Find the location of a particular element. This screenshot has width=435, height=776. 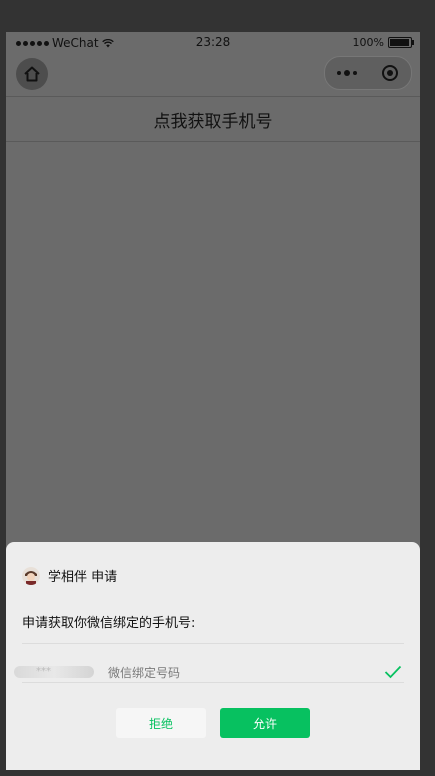

close-miniprogram-button is located at coordinates (389, 73).